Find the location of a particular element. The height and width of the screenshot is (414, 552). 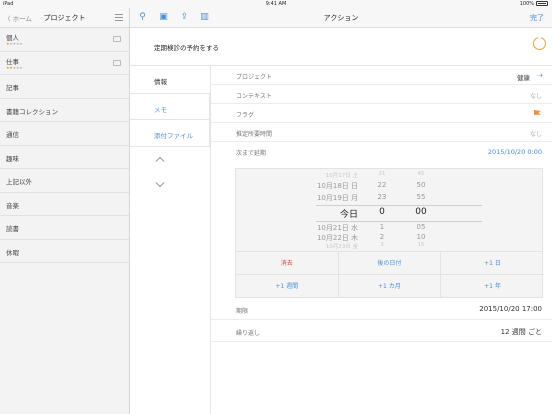

project-item: 上記以外 is located at coordinates (64, 181).